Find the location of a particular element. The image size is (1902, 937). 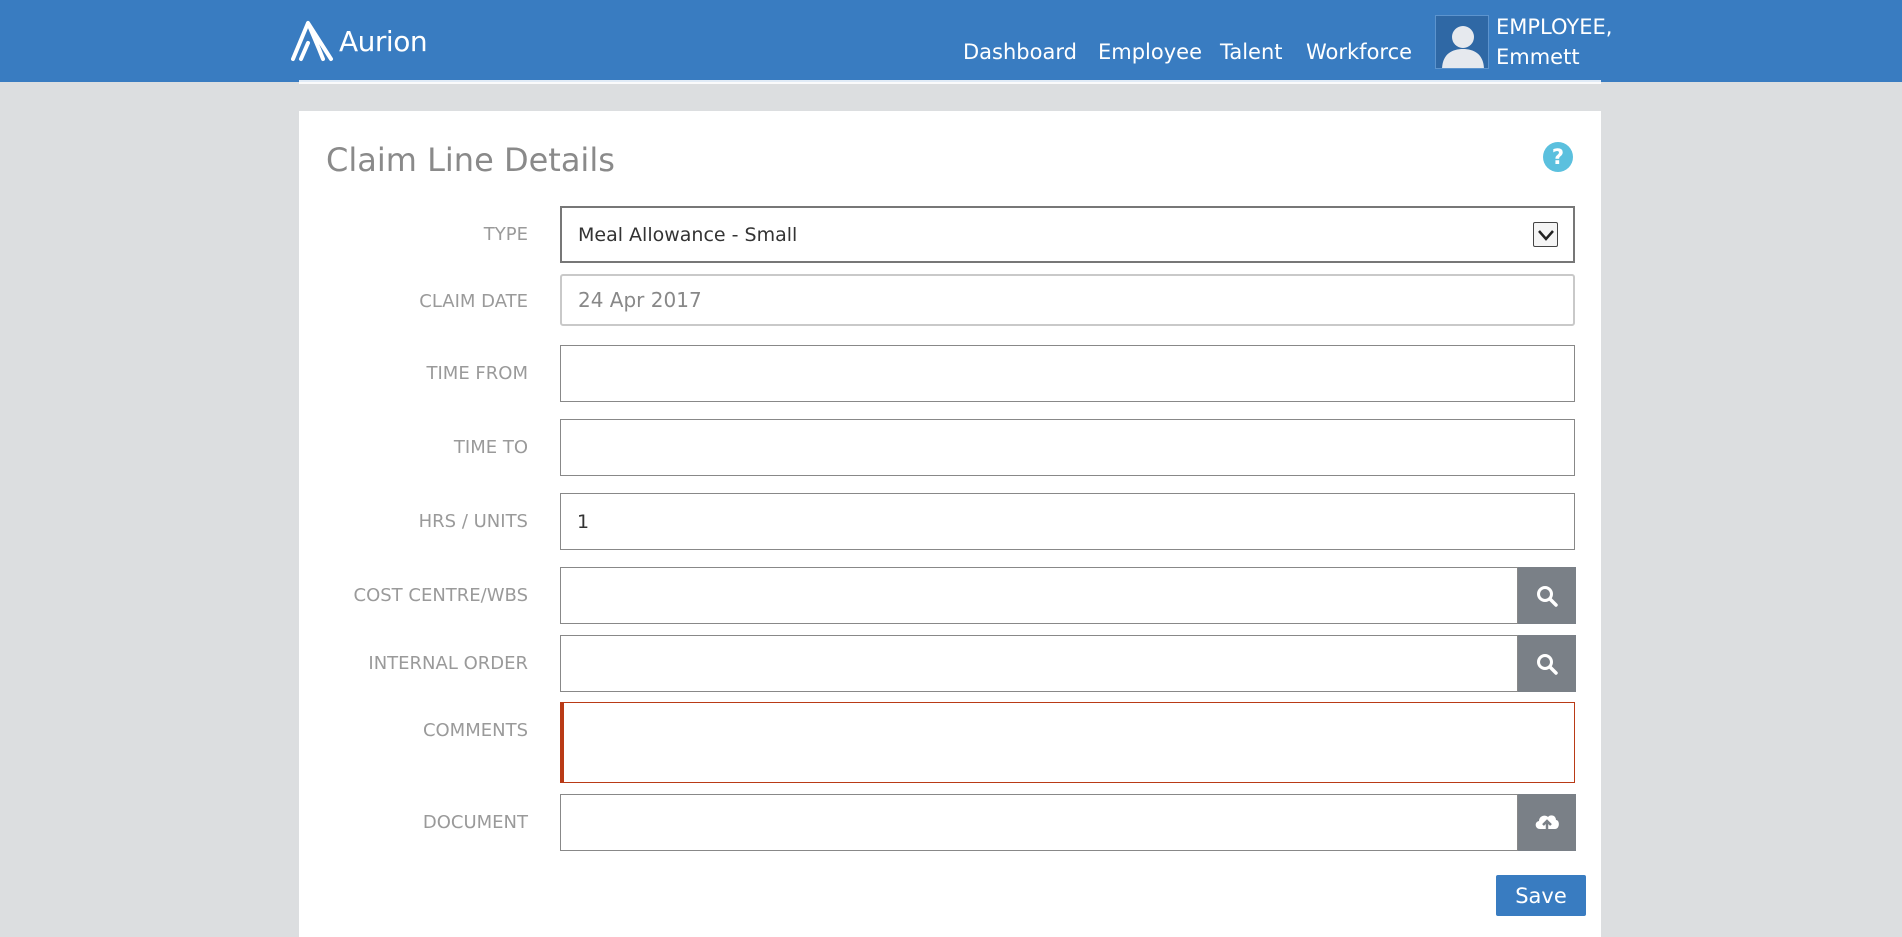

cost-centre-search-button is located at coordinates (1547, 595).